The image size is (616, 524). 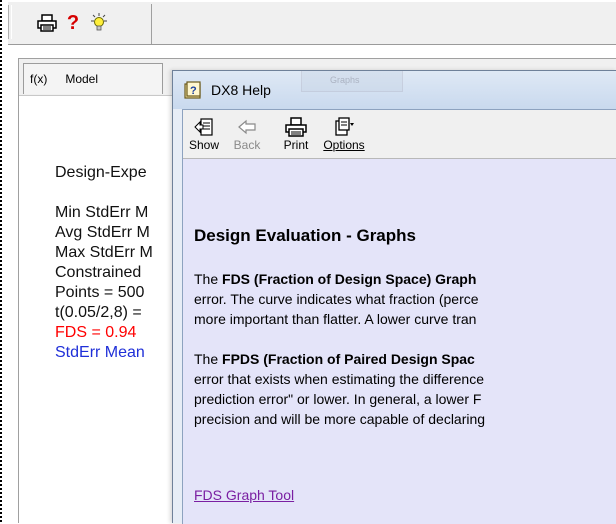 I want to click on show-pane-icon, so click(x=203, y=127).